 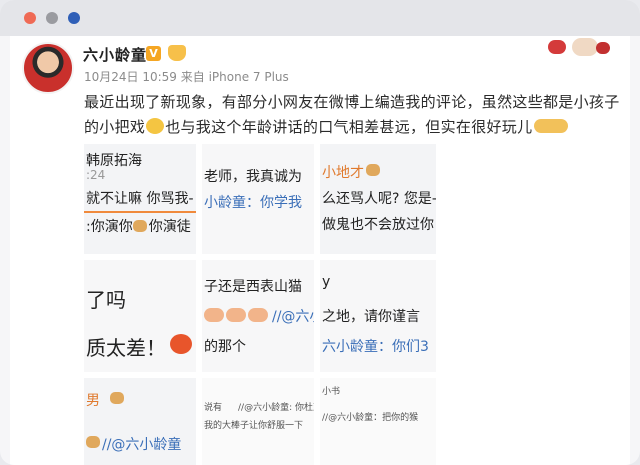 What do you see at coordinates (153, 53) in the screenshot?
I see `verified-badge-icon: V` at bounding box center [153, 53].